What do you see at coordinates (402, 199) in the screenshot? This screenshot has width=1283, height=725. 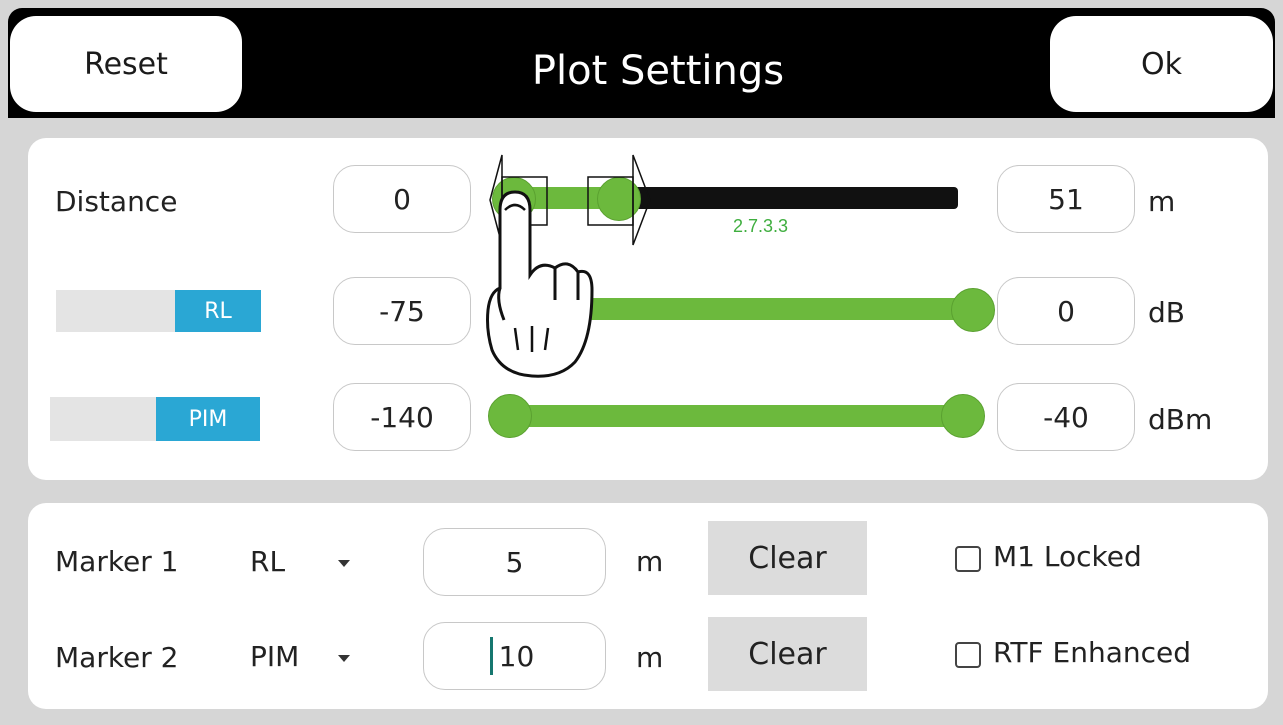 I see `distance-min-field: 0` at bounding box center [402, 199].